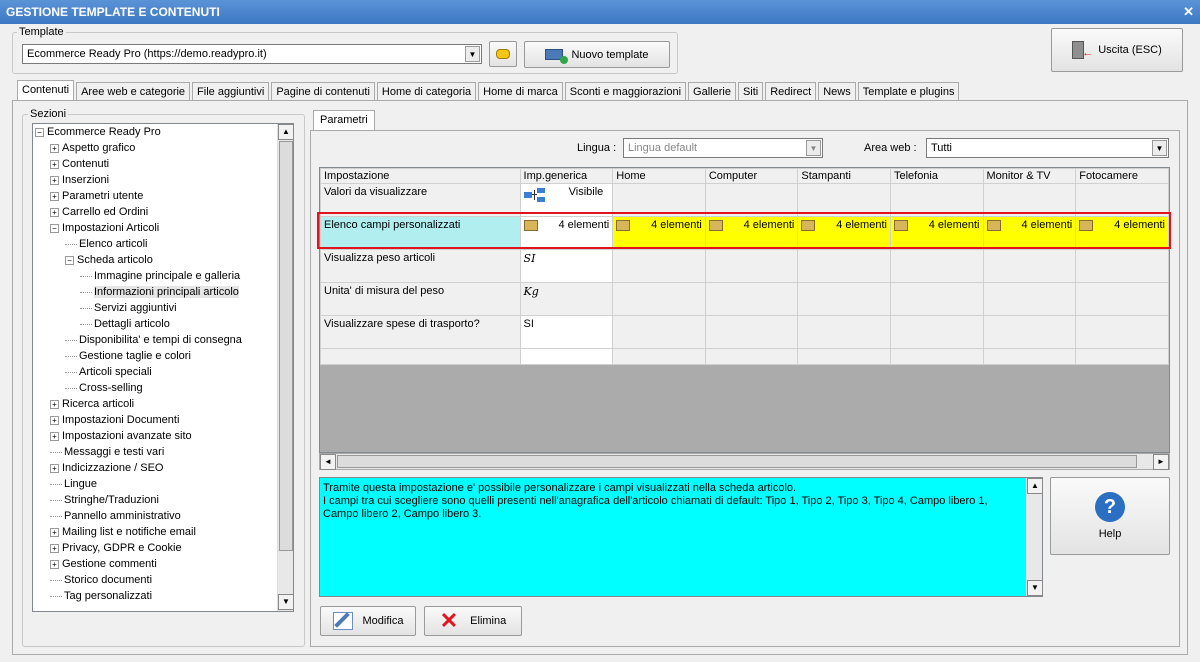 The width and height of the screenshot is (1200, 662). What do you see at coordinates (503, 54) in the screenshot?
I see `open-template-button` at bounding box center [503, 54].